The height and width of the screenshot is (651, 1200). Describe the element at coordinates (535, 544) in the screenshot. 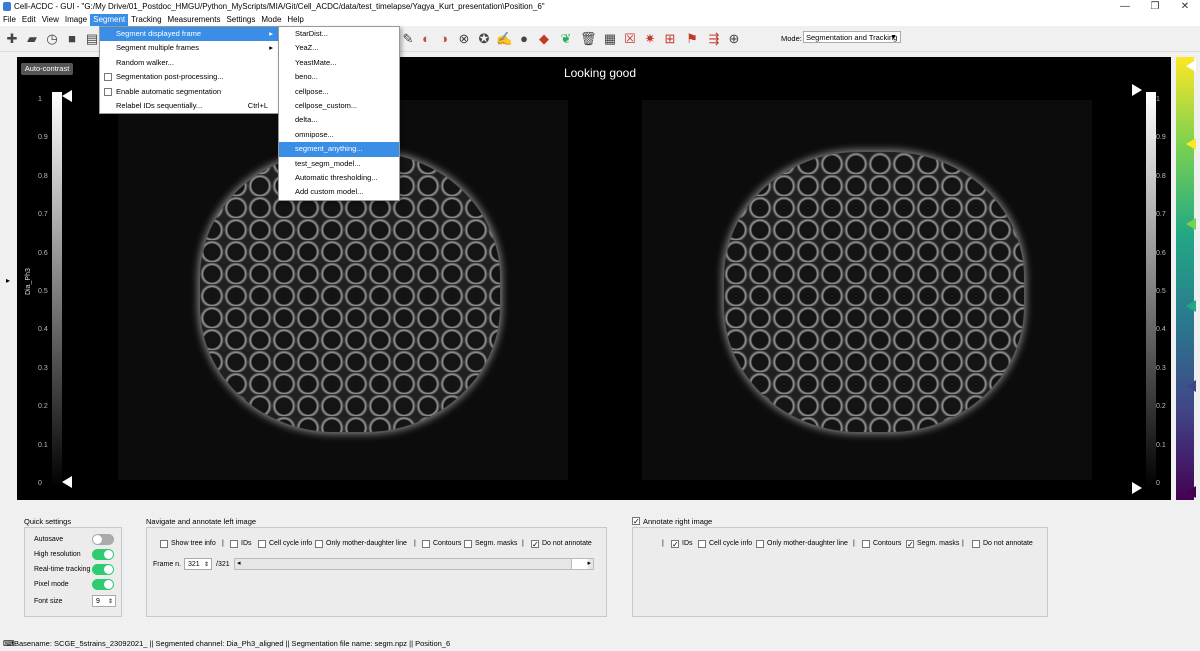

I see `do-not-annotate-checkbox: ✓` at that location.